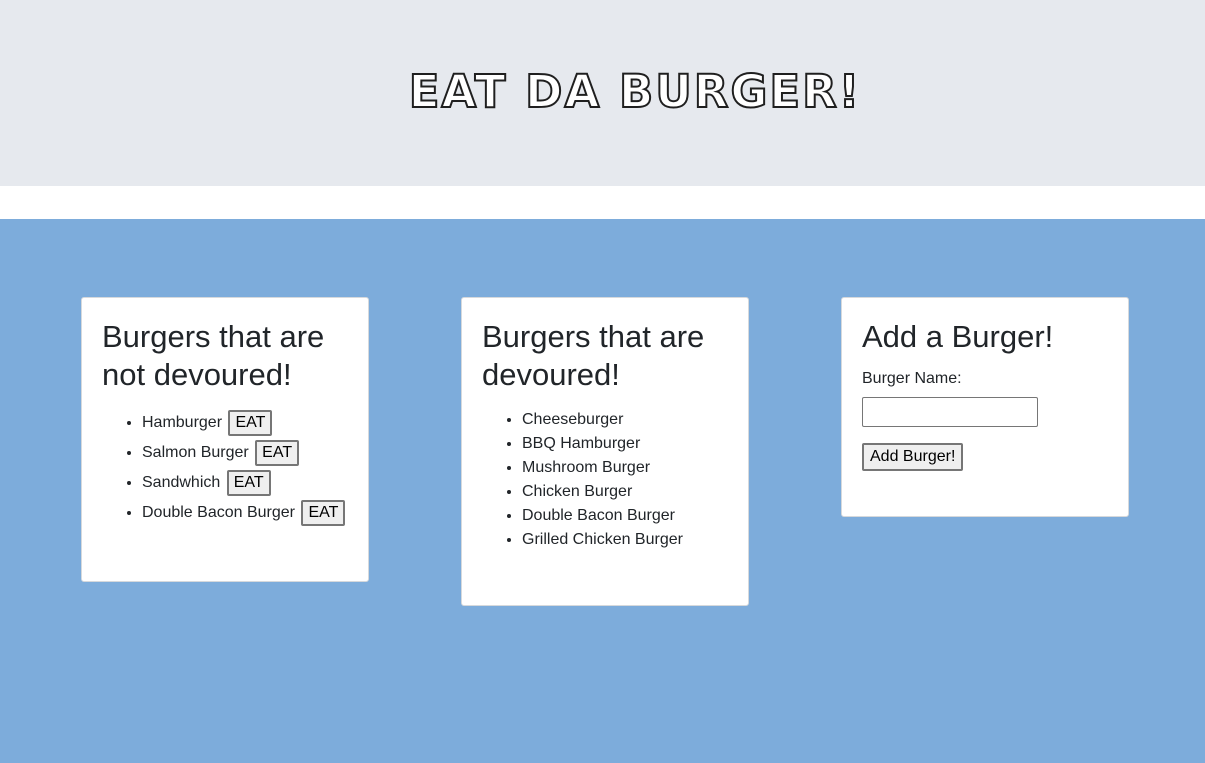  What do you see at coordinates (625, 420) in the screenshot?
I see `list-item: Cheeseburger` at bounding box center [625, 420].